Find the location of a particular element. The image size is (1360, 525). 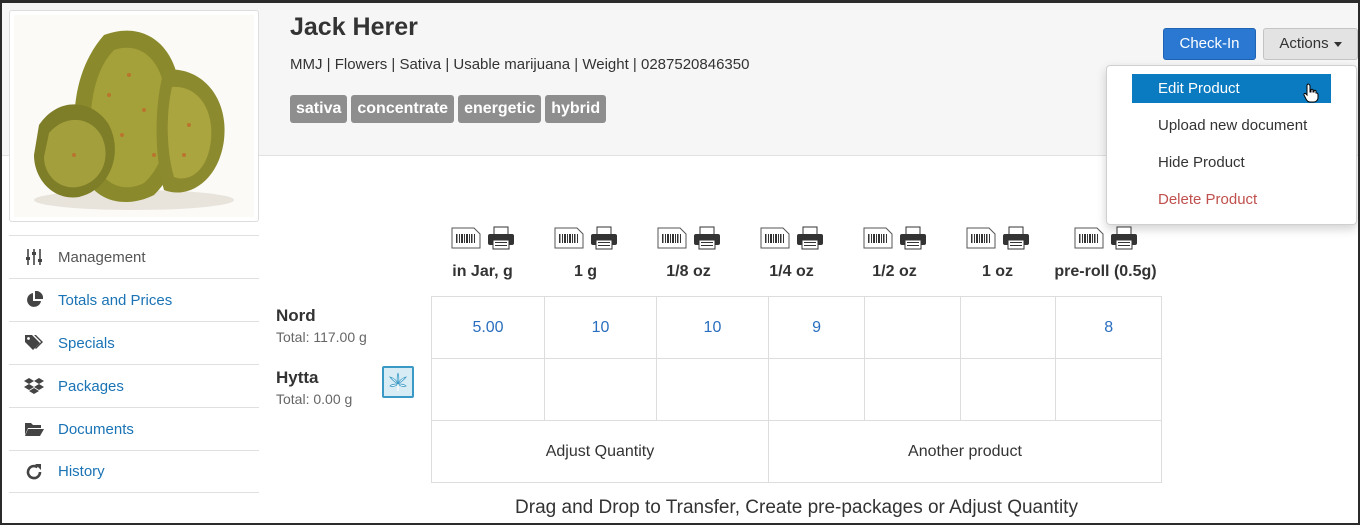

grid-cell: 8 is located at coordinates (1108, 327).